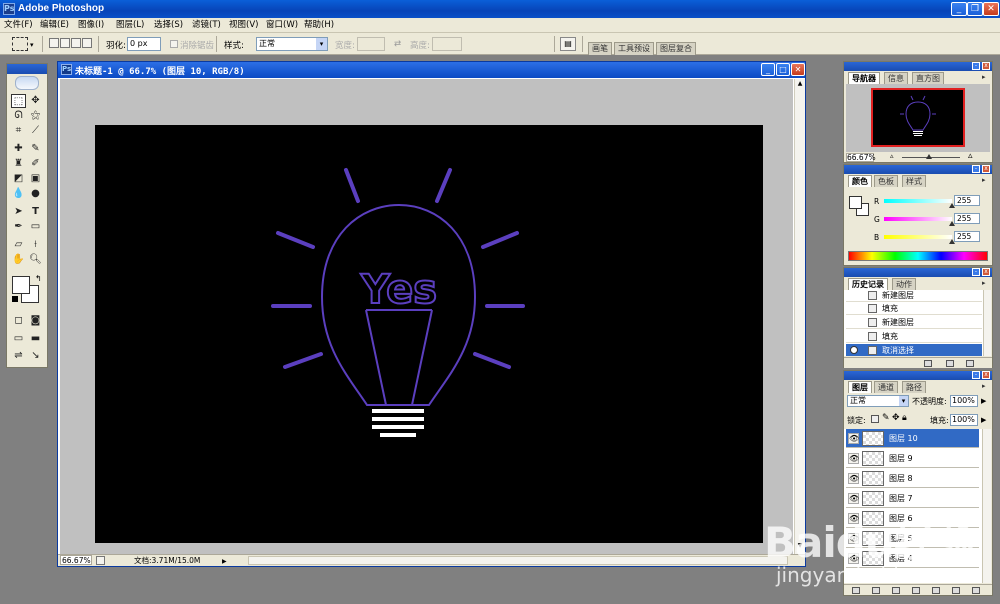 Image resolution: width=1000 pixels, height=604 pixels. I want to click on path-selection-tool-icon: ➤, so click(18, 212).